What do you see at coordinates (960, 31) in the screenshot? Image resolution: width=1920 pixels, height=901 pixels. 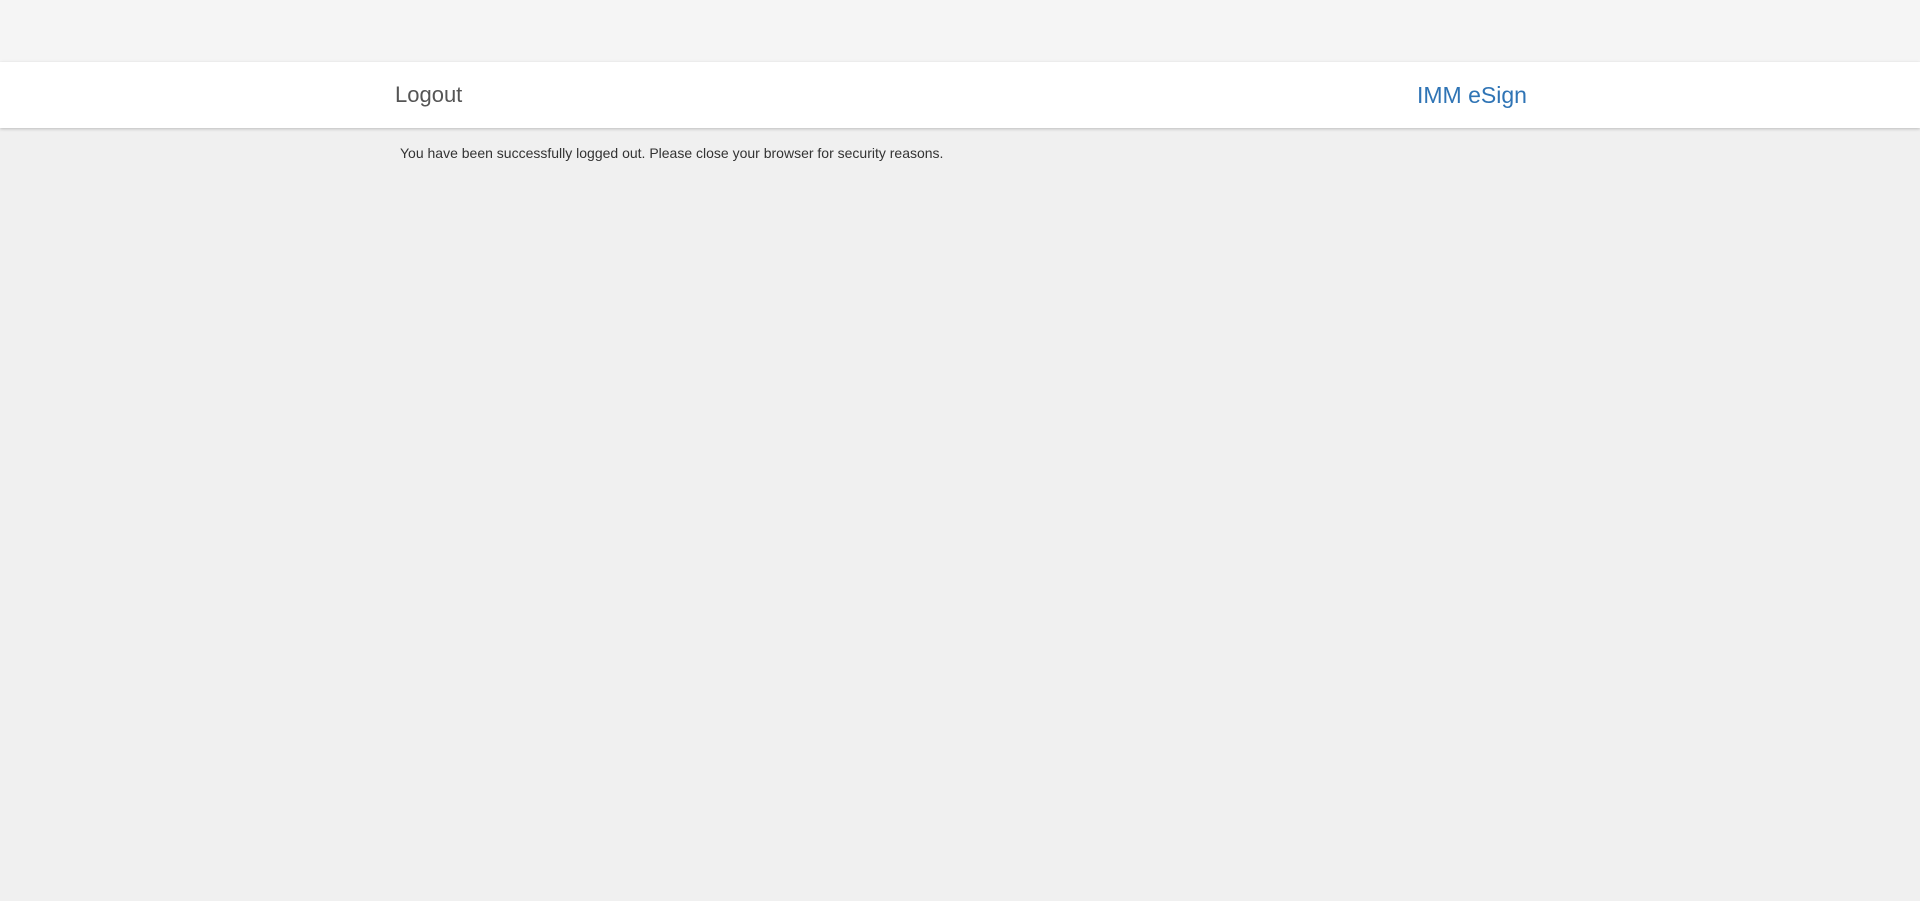 I see `top-strip` at bounding box center [960, 31].